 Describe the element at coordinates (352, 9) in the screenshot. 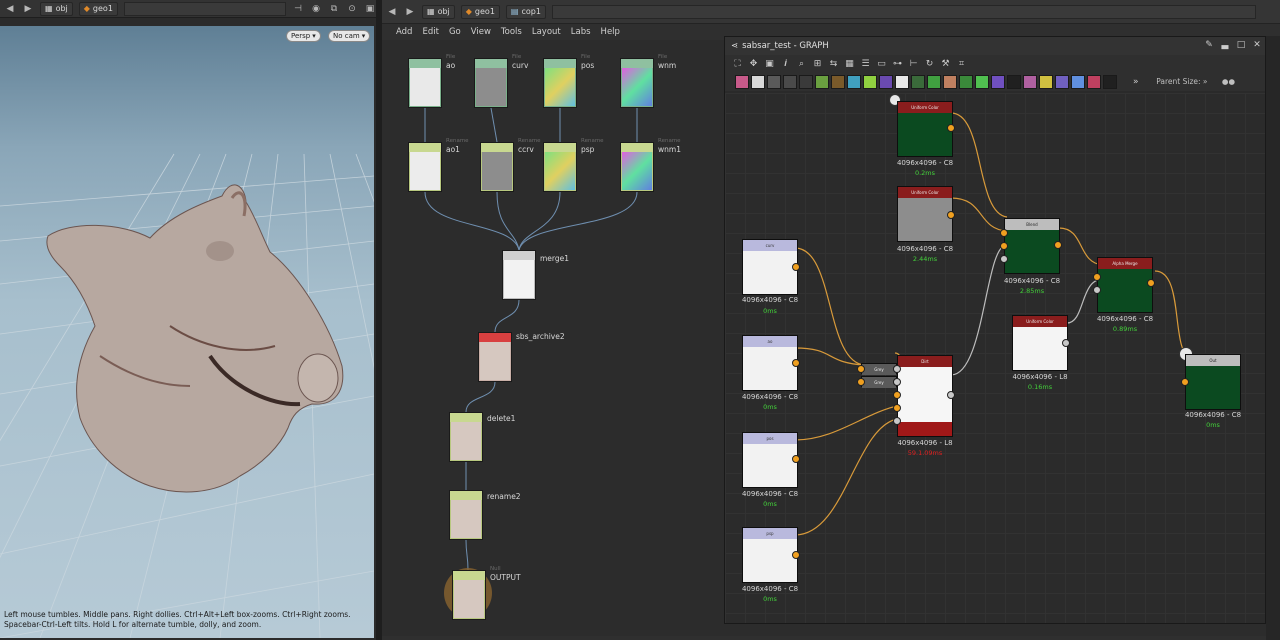

I see `camera-icon: ⊙` at that location.